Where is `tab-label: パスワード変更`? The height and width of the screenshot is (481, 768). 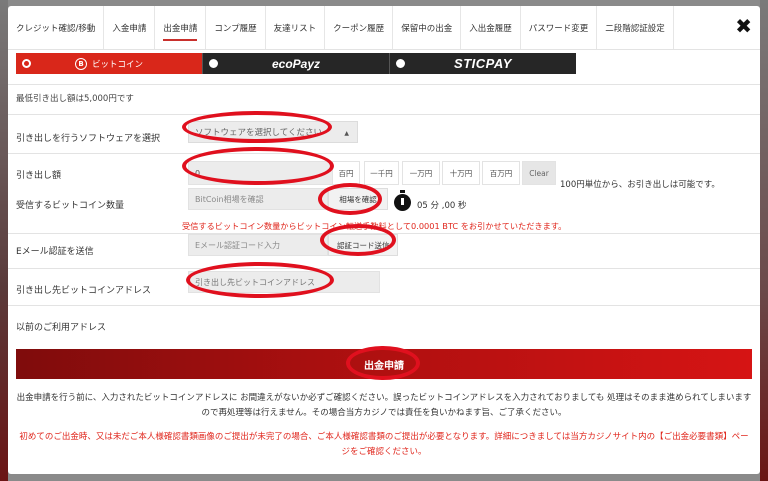
tab-label: パスワード変更 is located at coordinates (558, 28).